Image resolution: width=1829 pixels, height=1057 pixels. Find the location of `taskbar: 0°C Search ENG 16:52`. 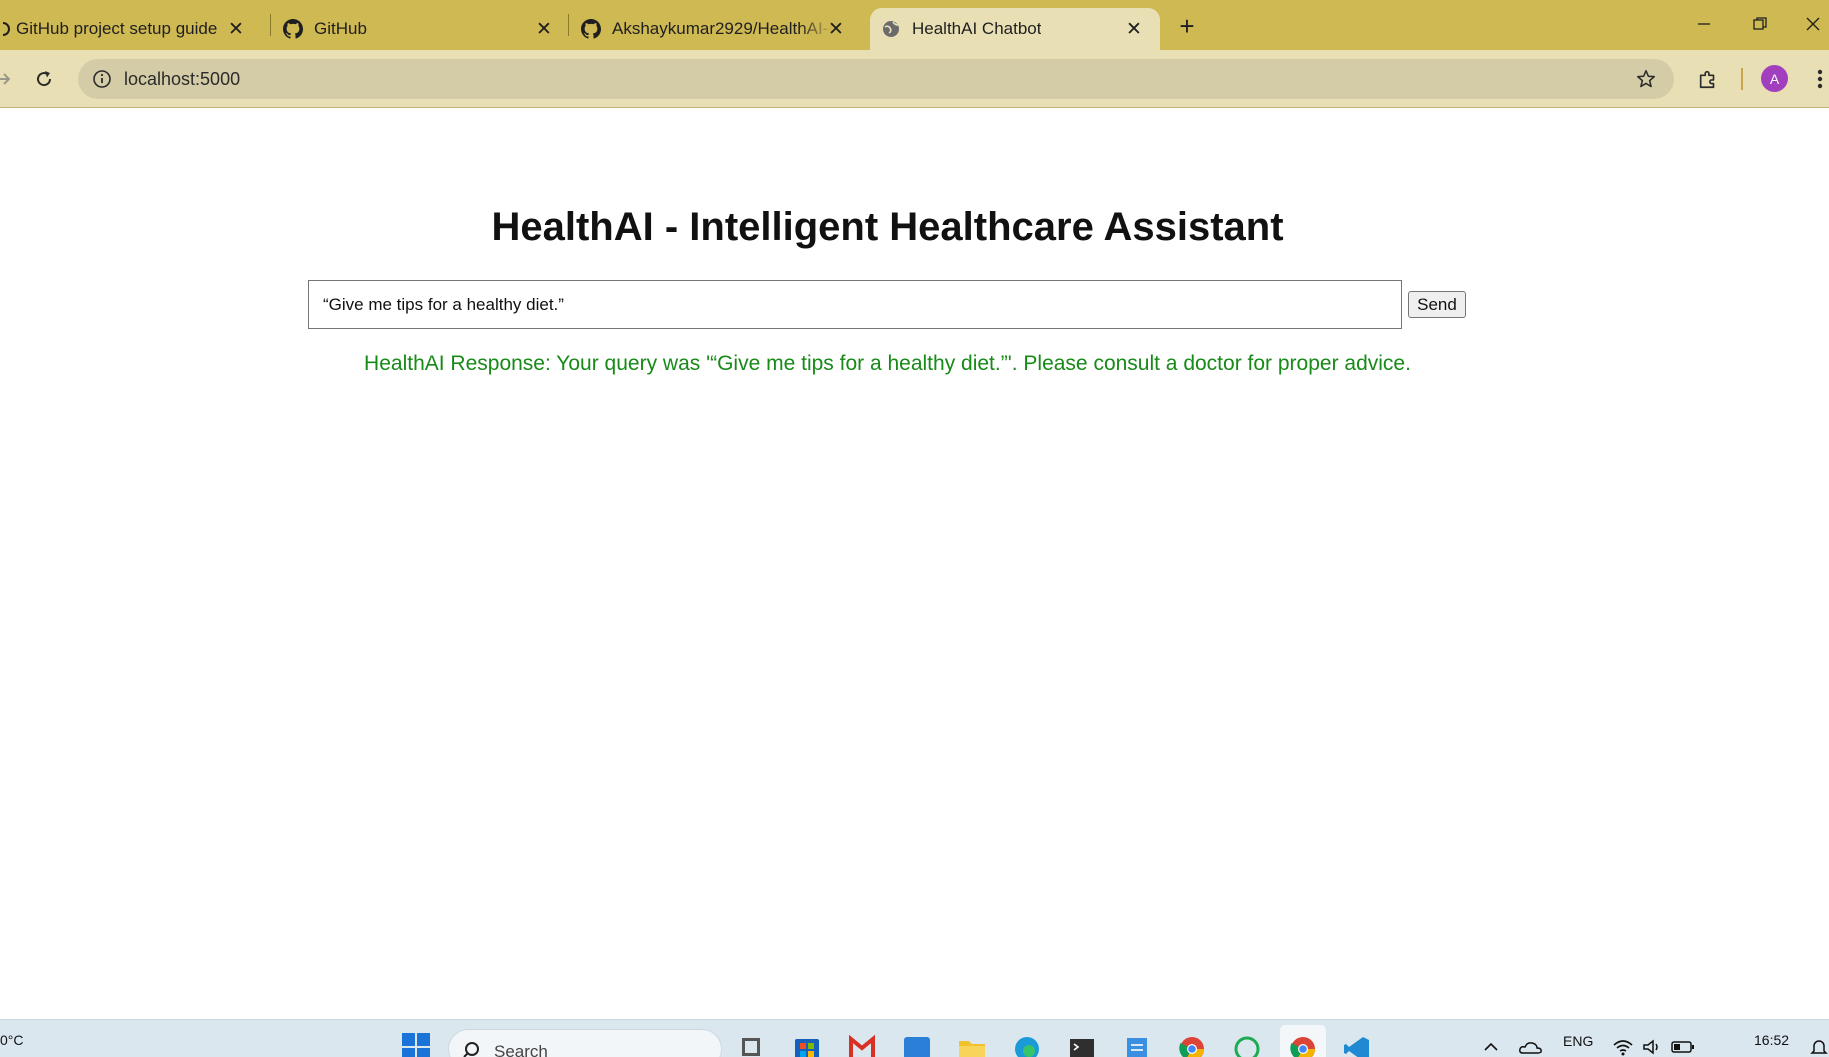

taskbar: 0°C Search ENG 16:52 is located at coordinates (914, 1038).